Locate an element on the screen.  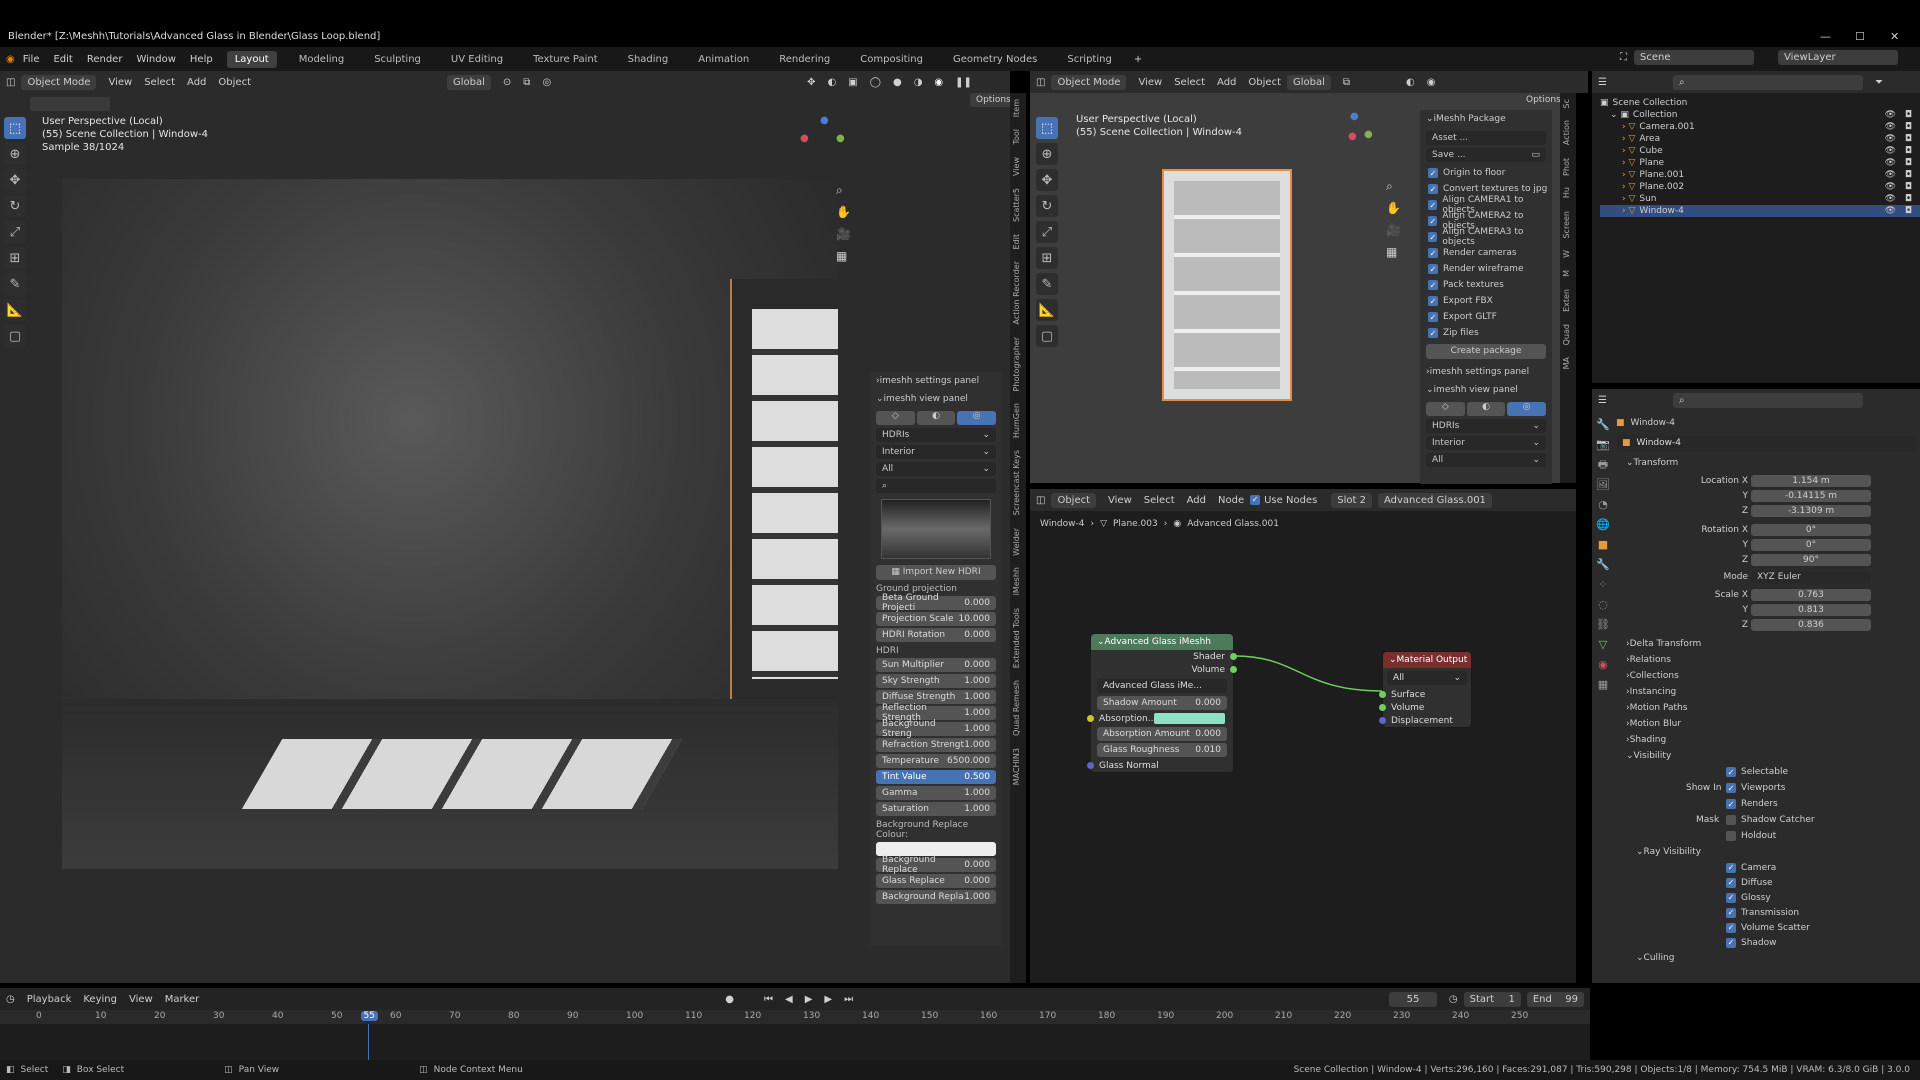
overlay-icon: ◐ is located at coordinates (832, 82).